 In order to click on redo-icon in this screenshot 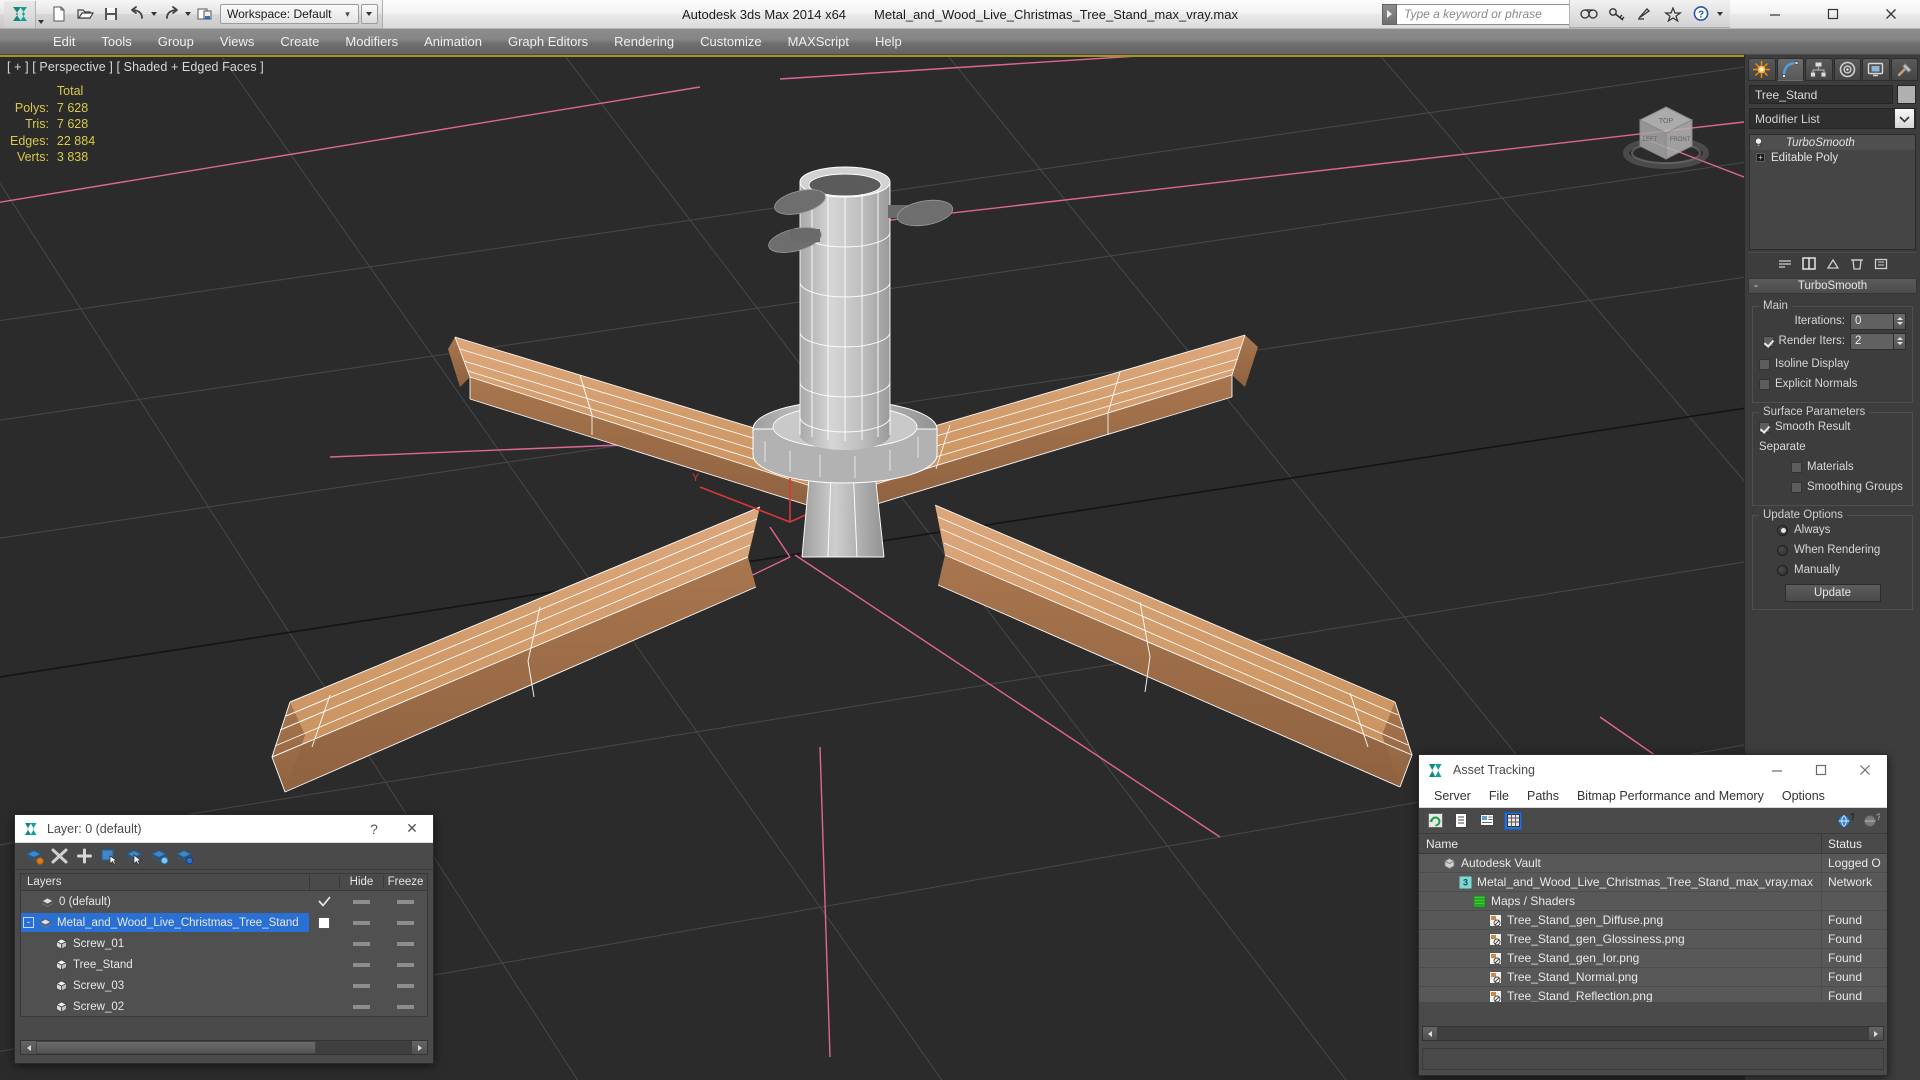, I will do `click(171, 14)`.